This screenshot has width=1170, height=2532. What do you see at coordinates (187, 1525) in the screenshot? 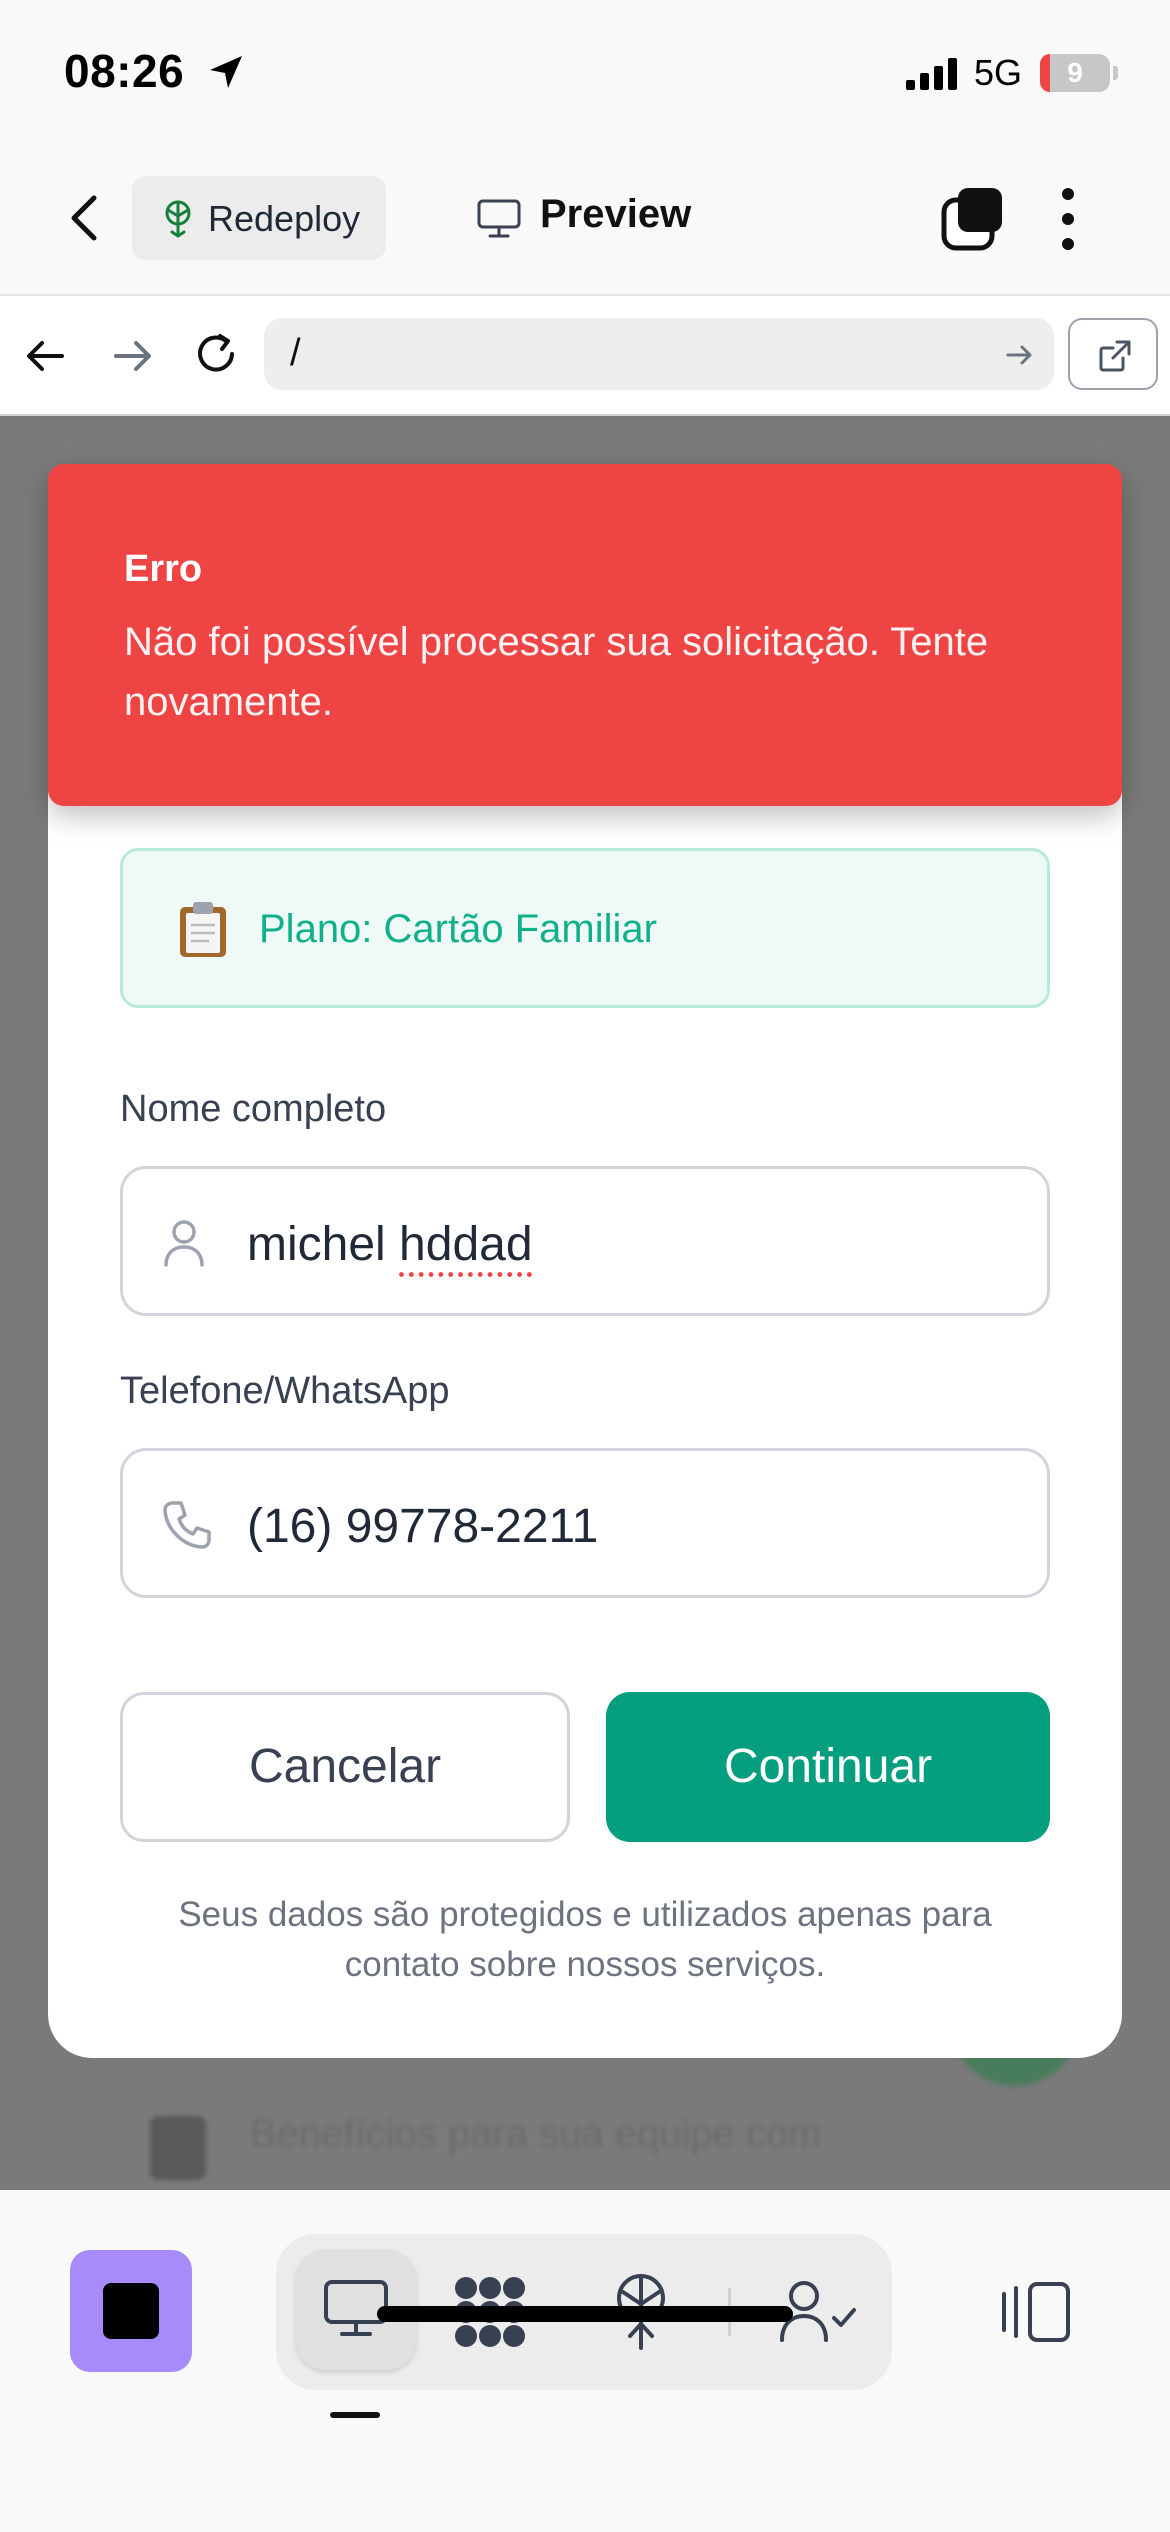
I see `phone-icon` at bounding box center [187, 1525].